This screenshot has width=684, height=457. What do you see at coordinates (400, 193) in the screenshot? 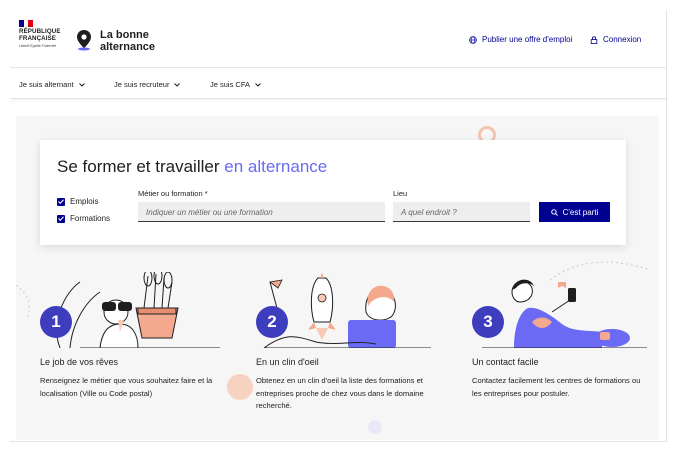
I see `lieu-label: Lieu` at bounding box center [400, 193].